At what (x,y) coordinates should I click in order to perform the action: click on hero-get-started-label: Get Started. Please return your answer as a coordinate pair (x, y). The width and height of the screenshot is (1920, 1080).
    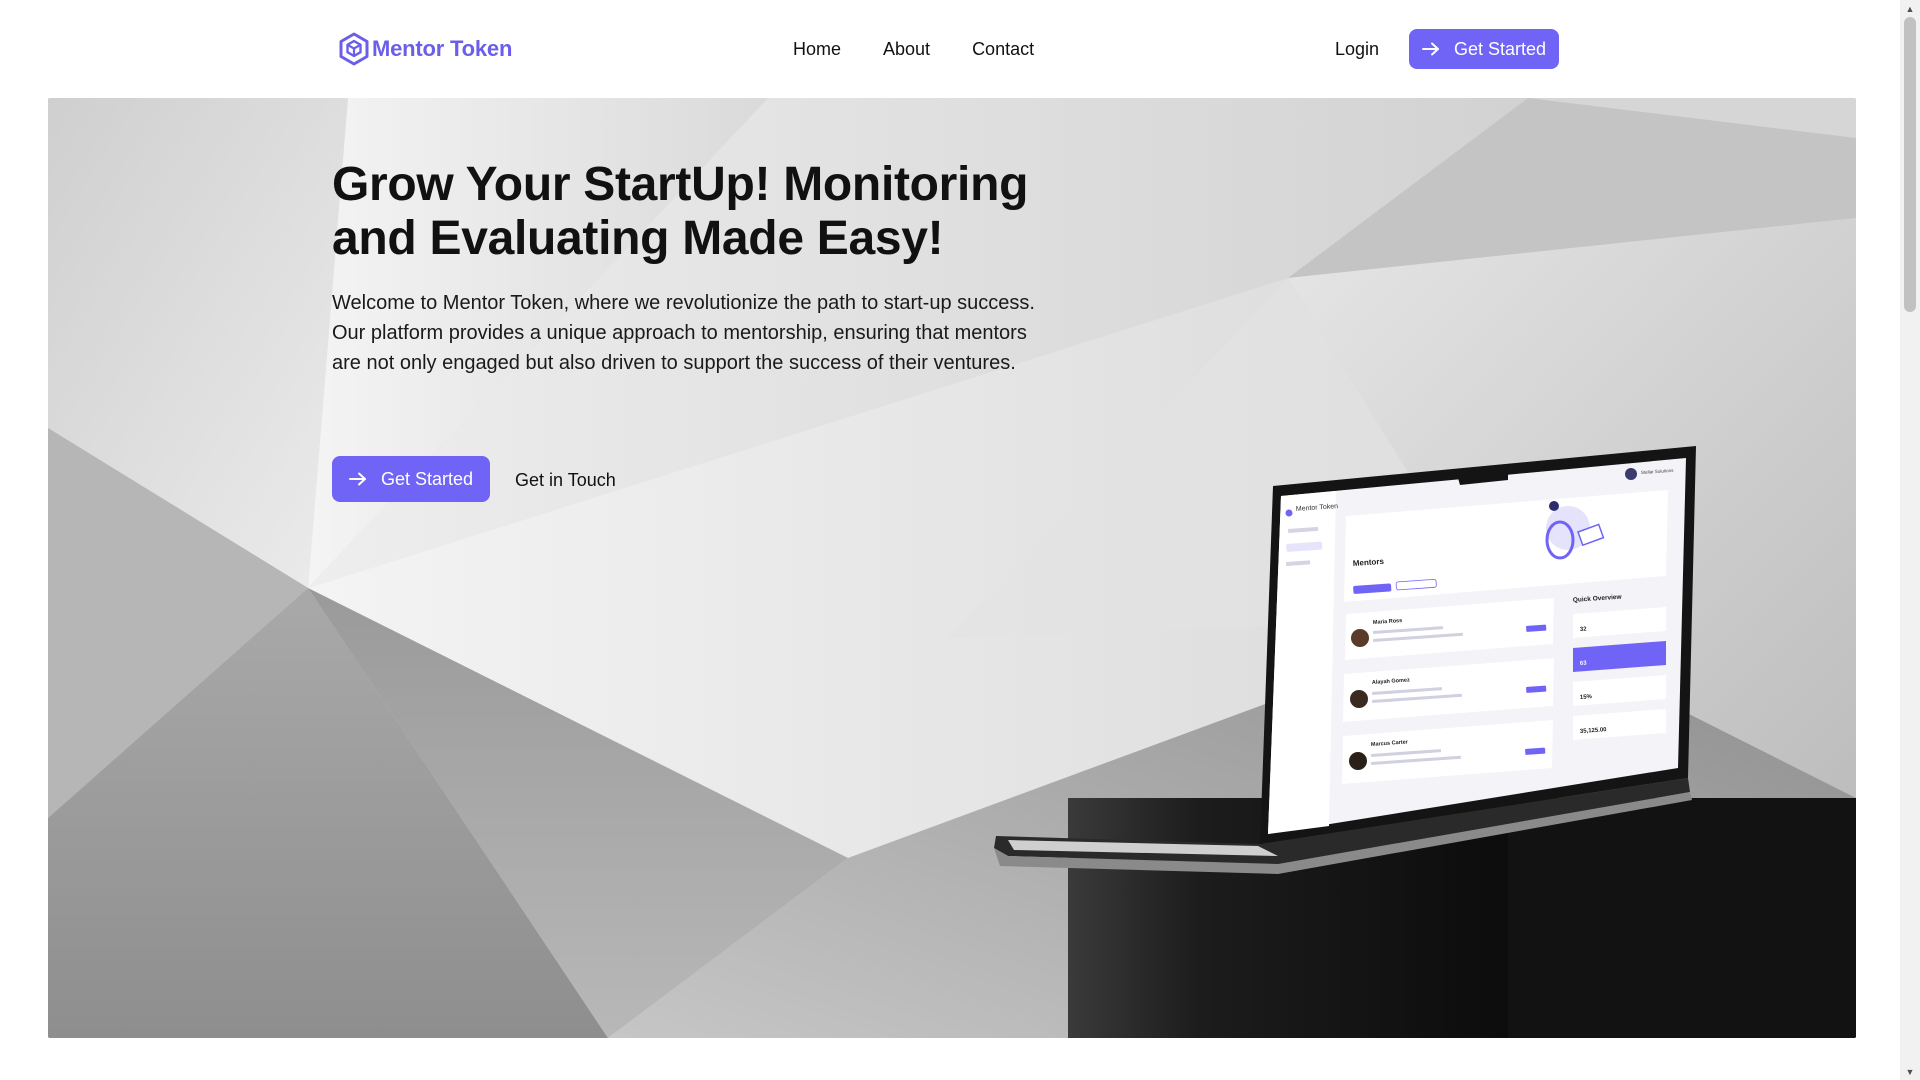
    Looking at the image, I should click on (427, 478).